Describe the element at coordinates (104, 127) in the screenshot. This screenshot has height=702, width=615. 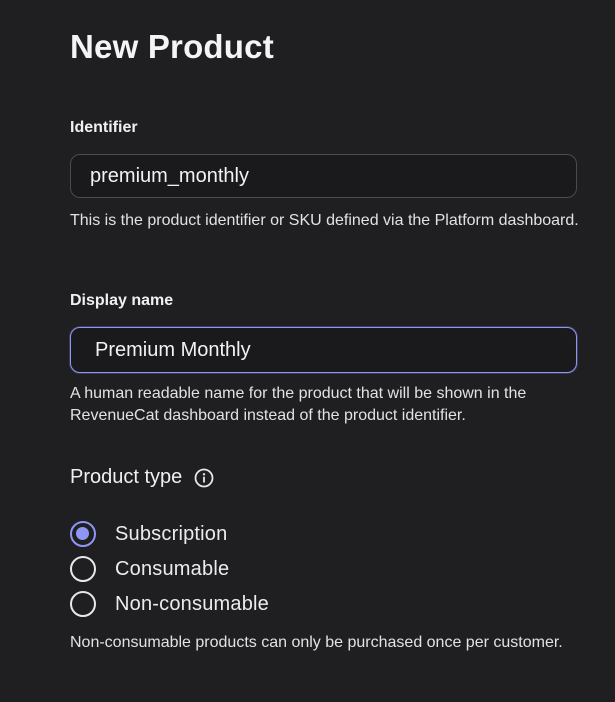
I see `identifier-label: Identifier` at that location.